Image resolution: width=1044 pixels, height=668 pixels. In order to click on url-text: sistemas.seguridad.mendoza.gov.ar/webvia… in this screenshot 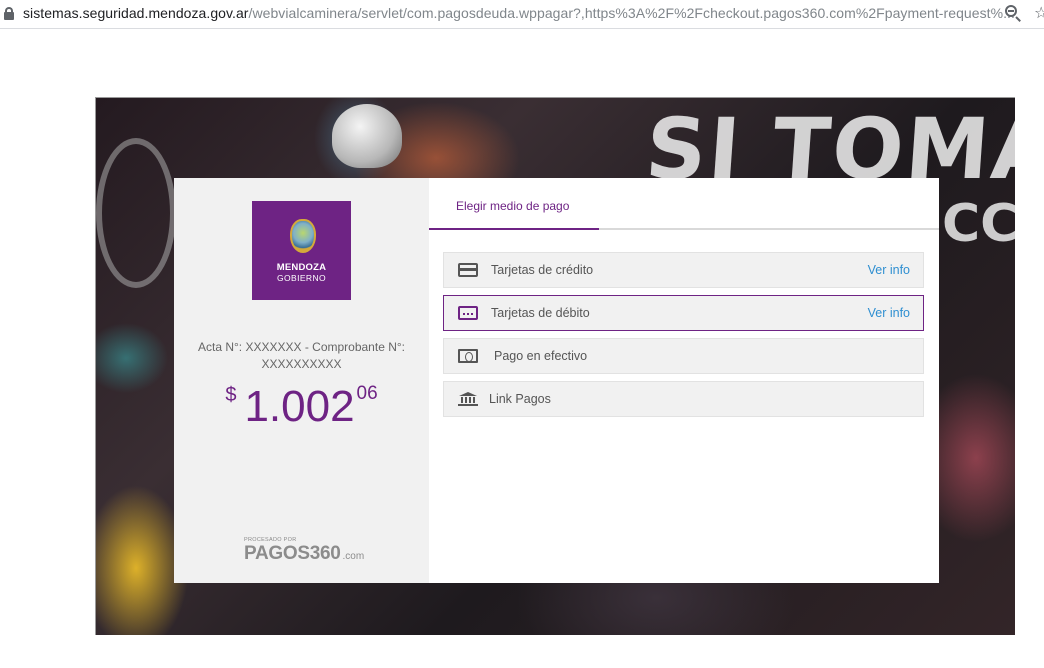, I will do `click(519, 13)`.